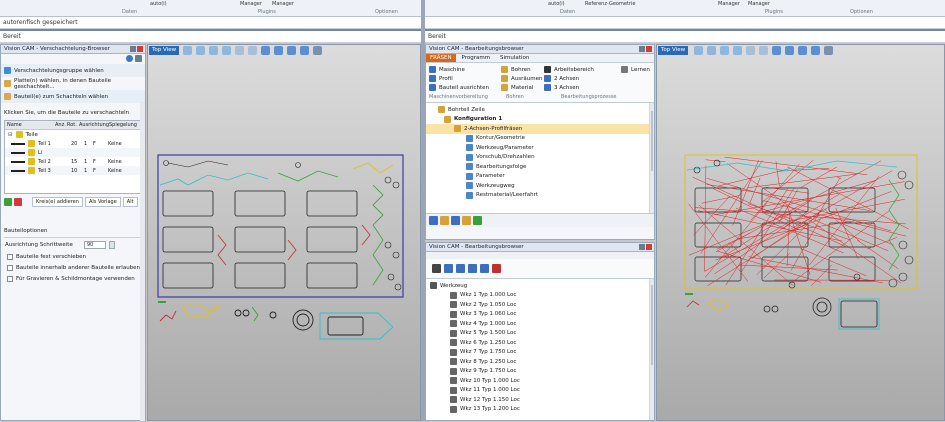 The height and width of the screenshot is (422, 945). Describe the element at coordinates (94, 125) in the screenshot. I see `col-header: Ausrichtung` at that location.